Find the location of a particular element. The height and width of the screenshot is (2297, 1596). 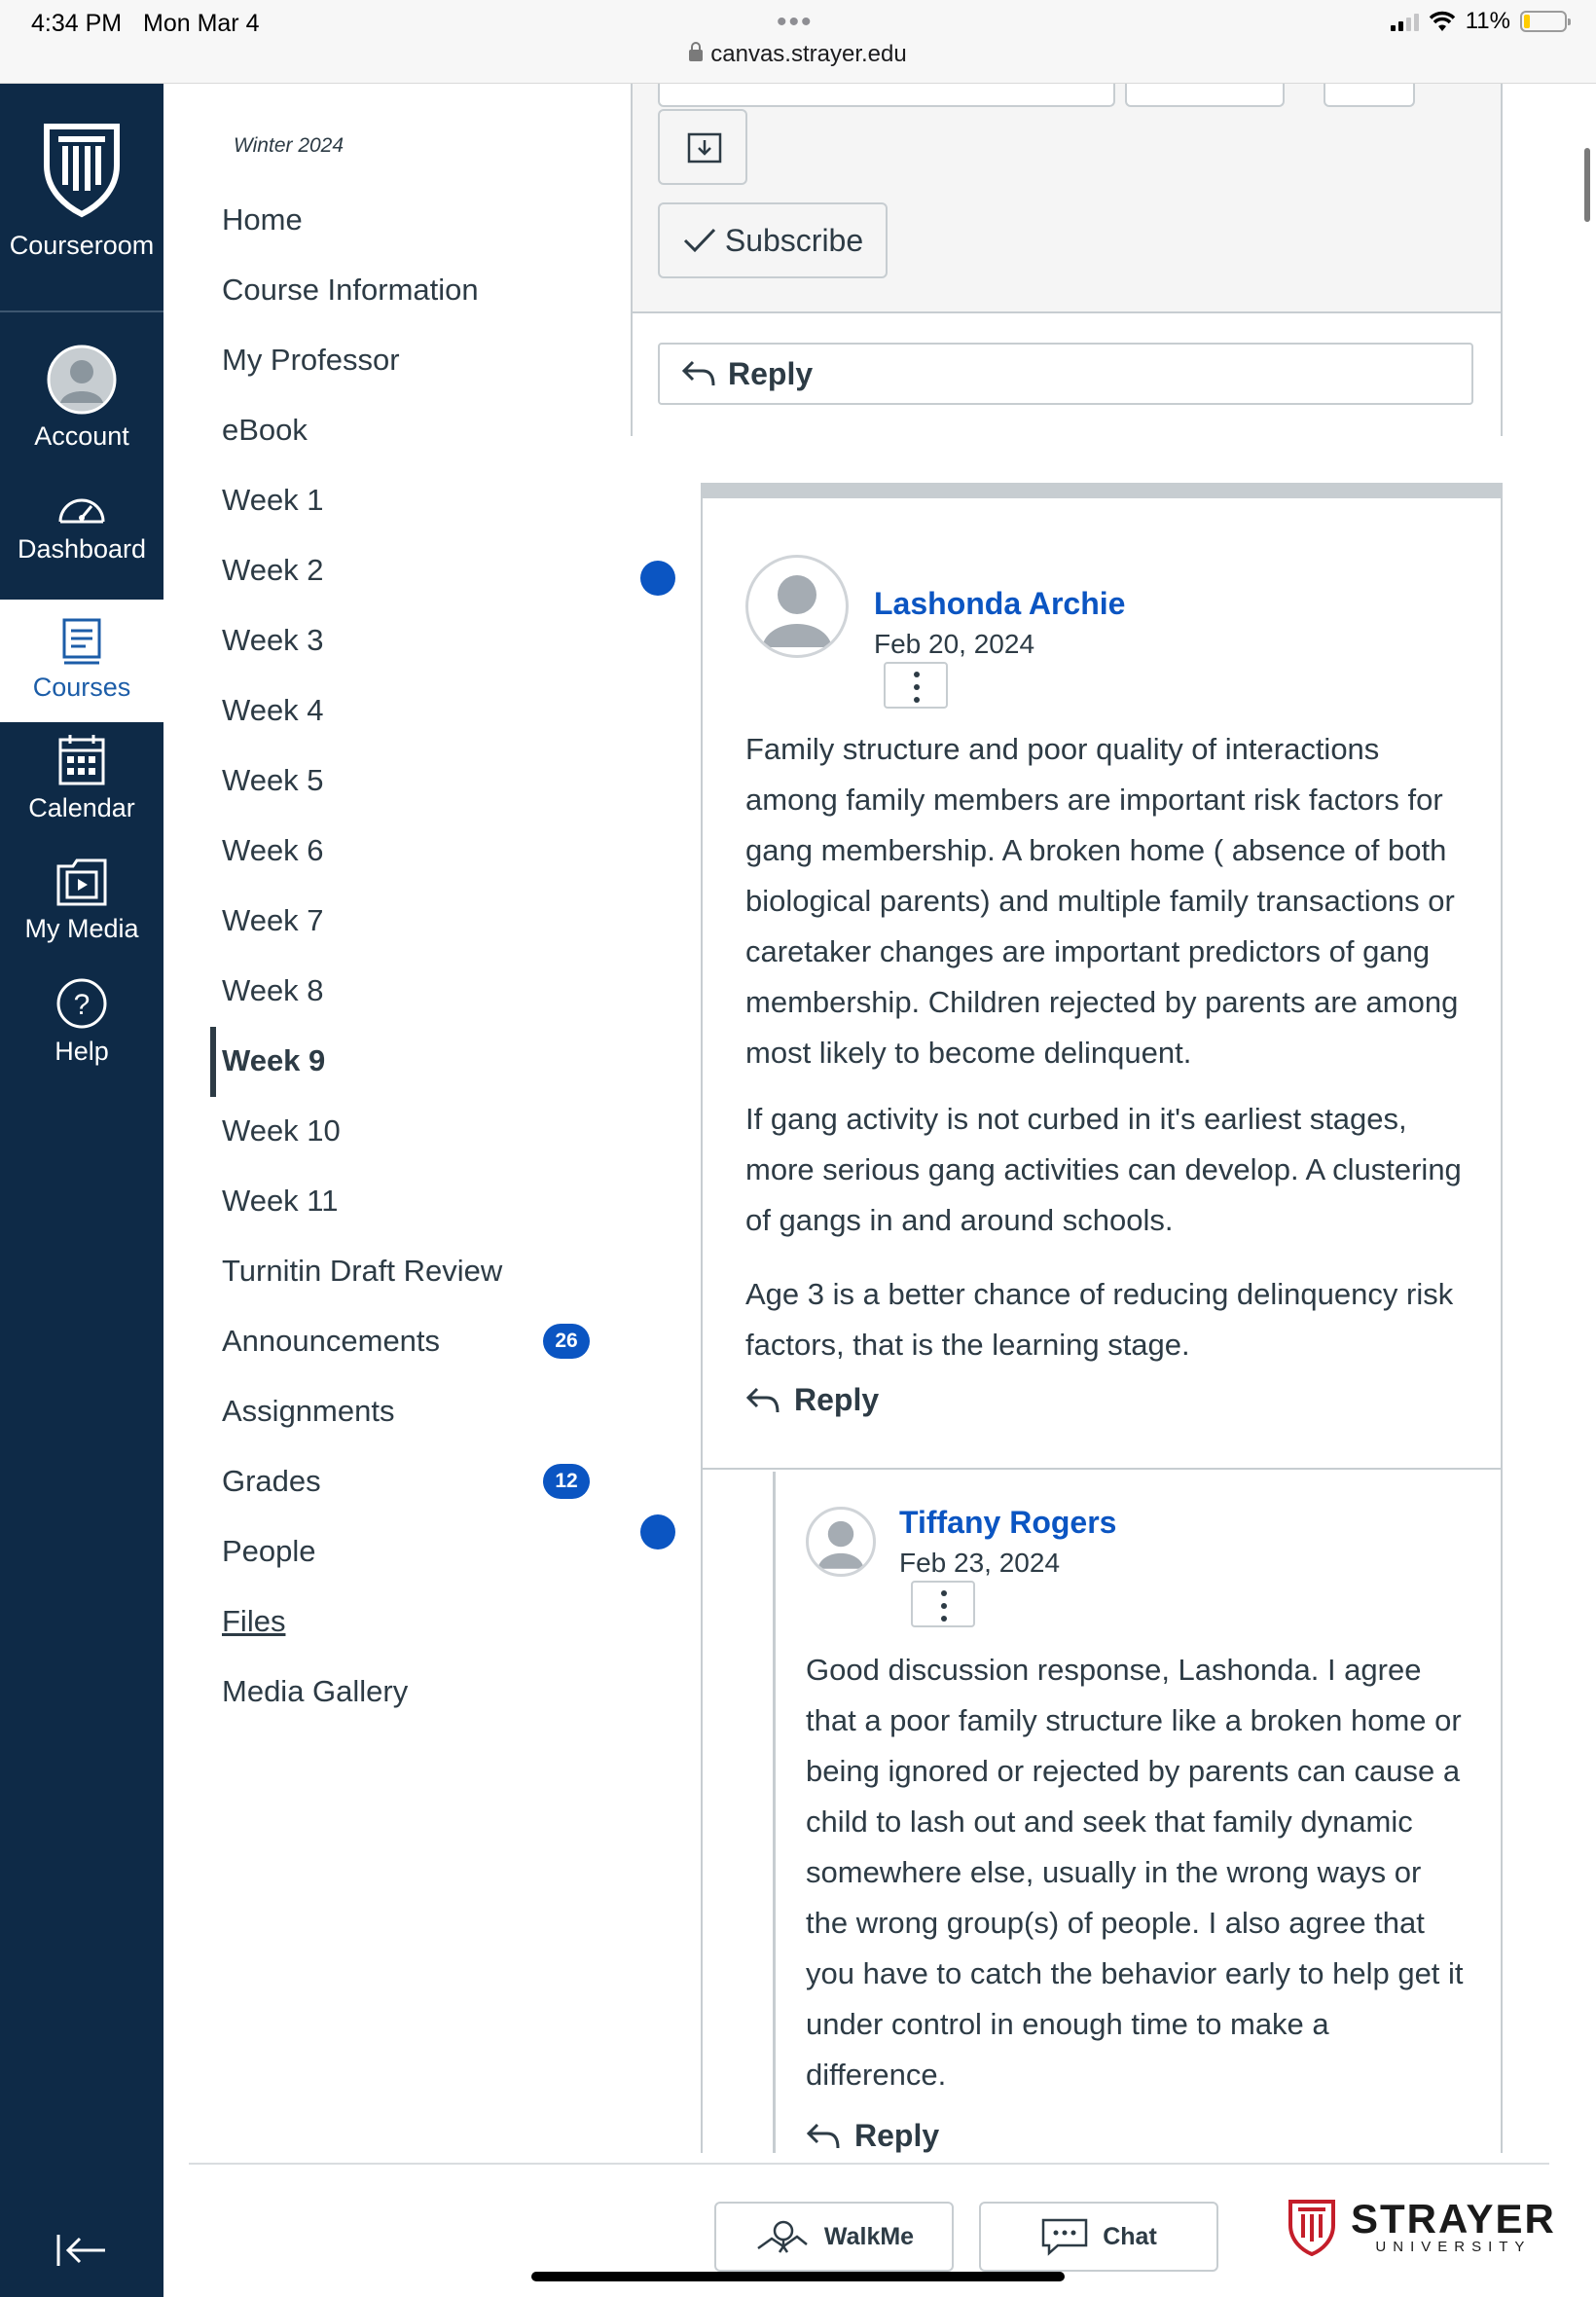

strayer-shield-icon is located at coordinates (82, 171).